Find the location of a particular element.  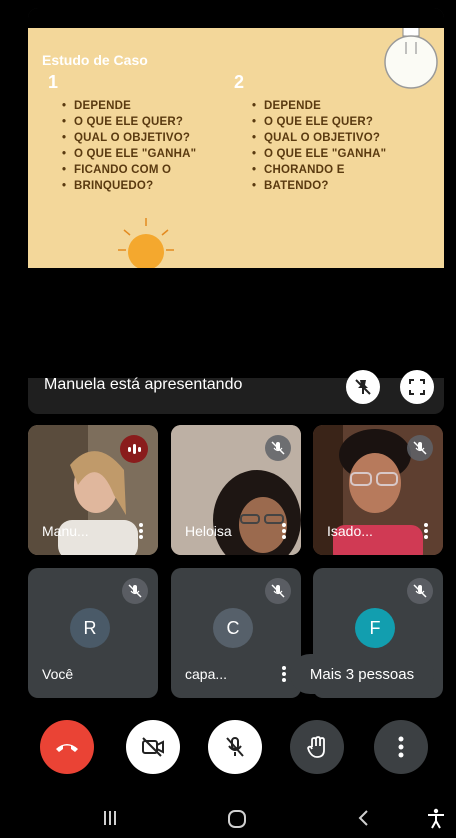

slide-bullet-continuation: CHORANDO E is located at coordinates (319, 170).